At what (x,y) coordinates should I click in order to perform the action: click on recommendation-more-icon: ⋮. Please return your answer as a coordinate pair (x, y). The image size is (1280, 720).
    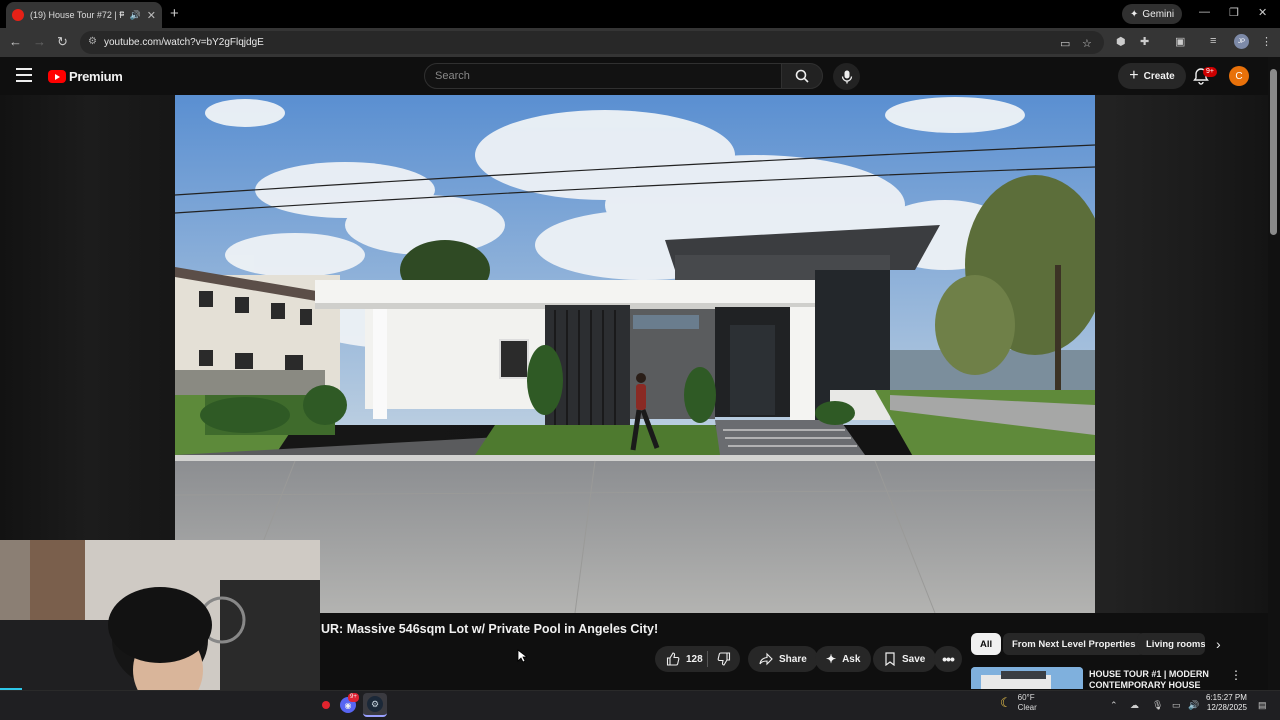
    Looking at the image, I should click on (1236, 675).